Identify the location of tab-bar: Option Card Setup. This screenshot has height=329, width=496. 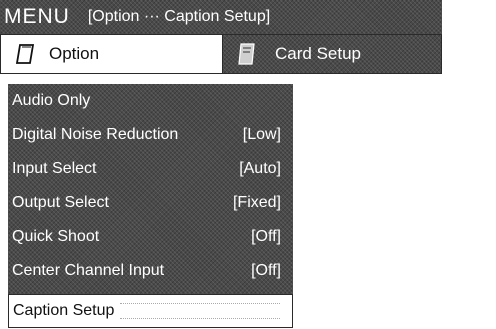
(221, 54).